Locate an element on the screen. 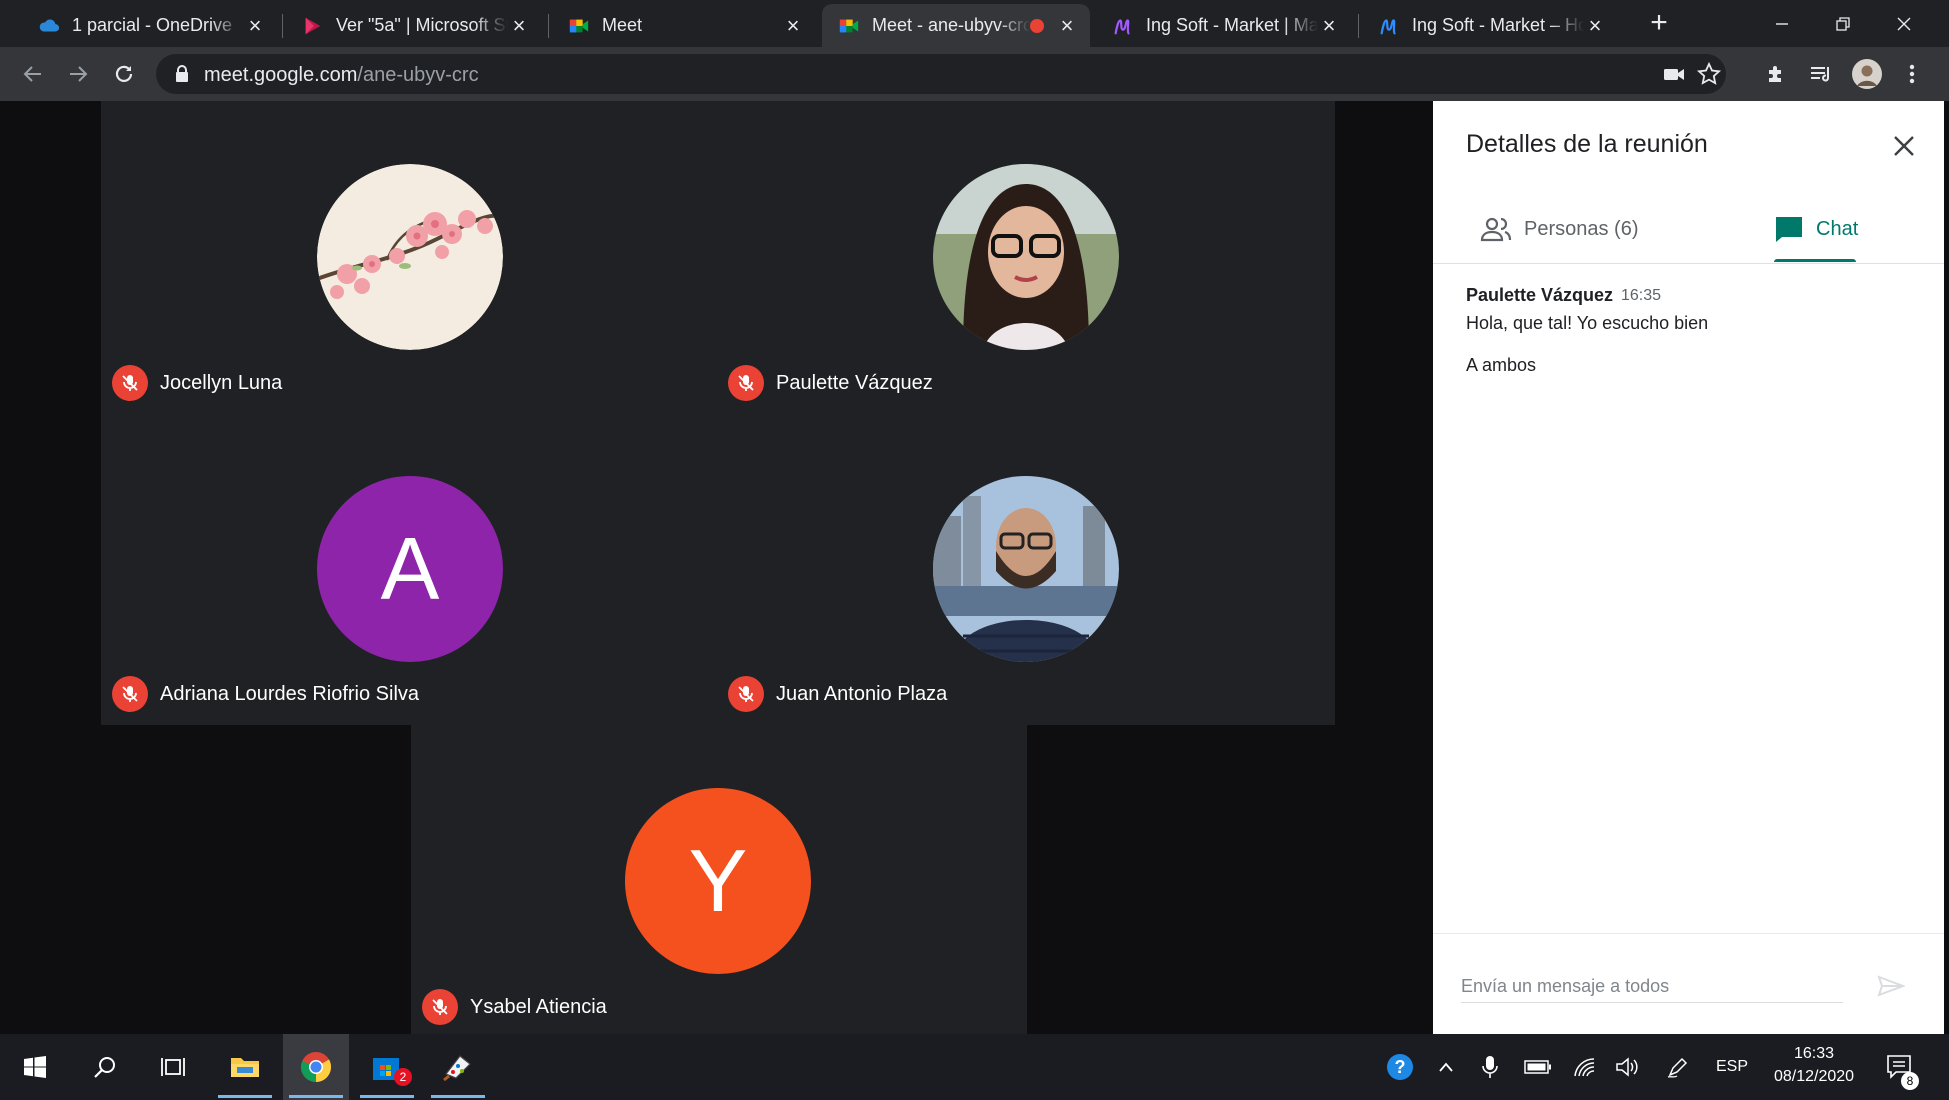 This screenshot has width=1949, height=1100. paint-taskbar-button is located at coordinates (458, 1067).